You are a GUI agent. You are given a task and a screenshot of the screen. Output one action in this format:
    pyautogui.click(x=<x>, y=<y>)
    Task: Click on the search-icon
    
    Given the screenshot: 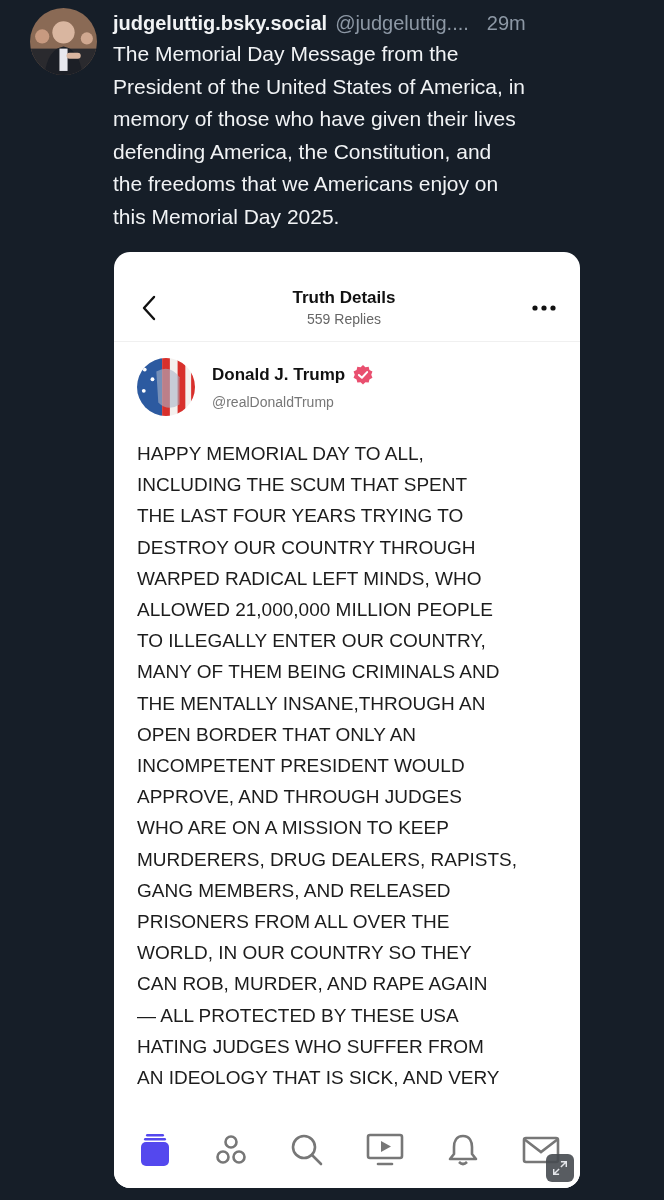 What is the action you would take?
    pyautogui.click(x=307, y=1150)
    